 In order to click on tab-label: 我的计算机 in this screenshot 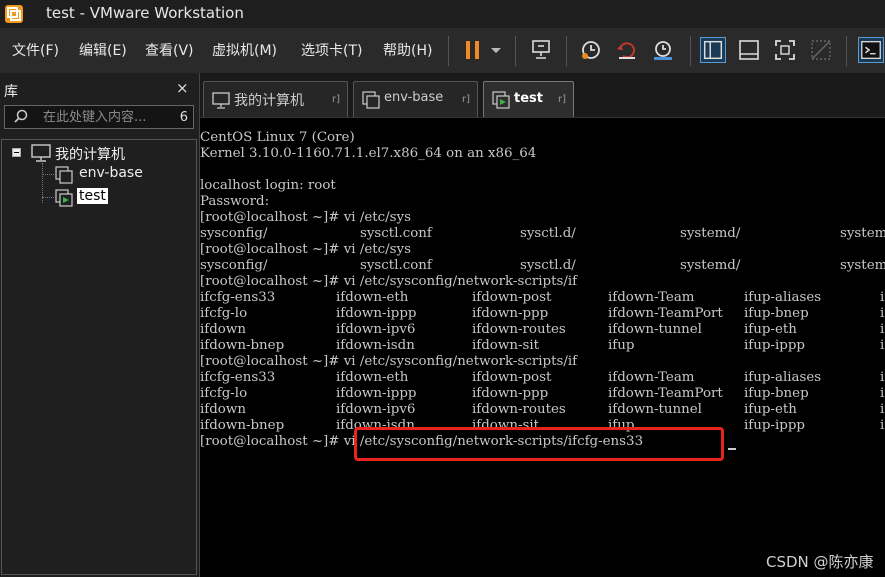, I will do `click(269, 101)`.